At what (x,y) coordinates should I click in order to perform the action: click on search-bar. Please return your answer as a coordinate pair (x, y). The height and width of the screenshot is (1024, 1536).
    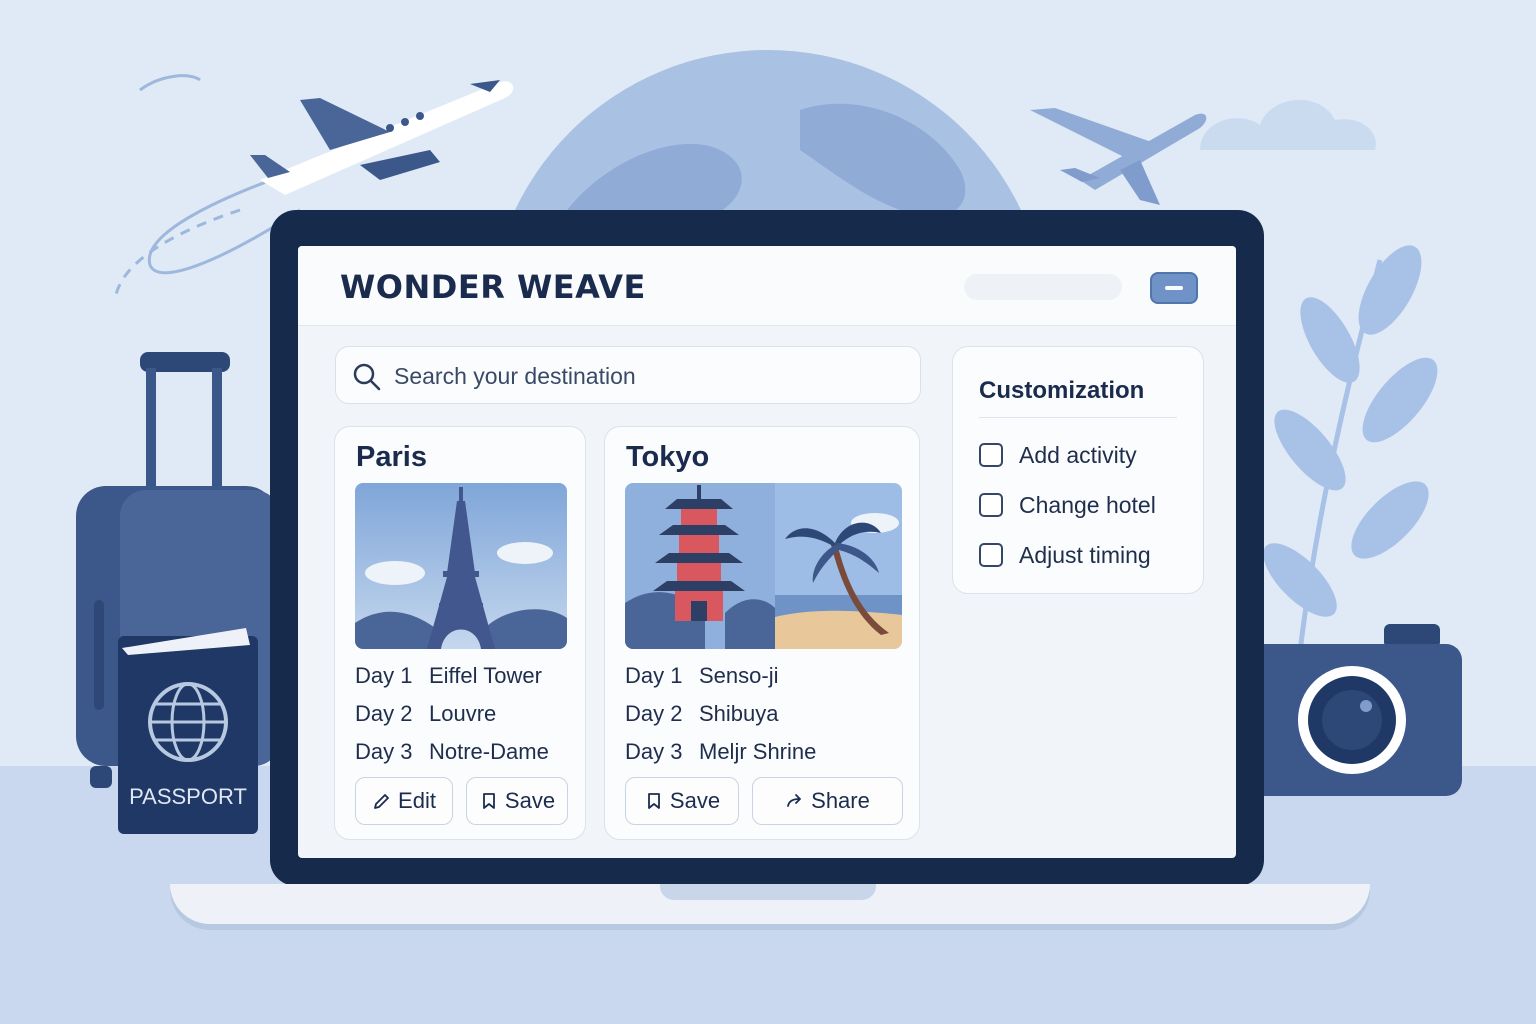
    Looking at the image, I should click on (628, 375).